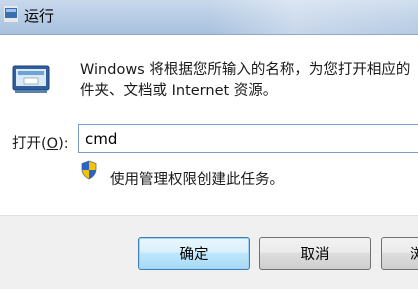 This screenshot has width=418, height=289. Describe the element at coordinates (209, 17) in the screenshot. I see `title-bar: 运行` at that location.